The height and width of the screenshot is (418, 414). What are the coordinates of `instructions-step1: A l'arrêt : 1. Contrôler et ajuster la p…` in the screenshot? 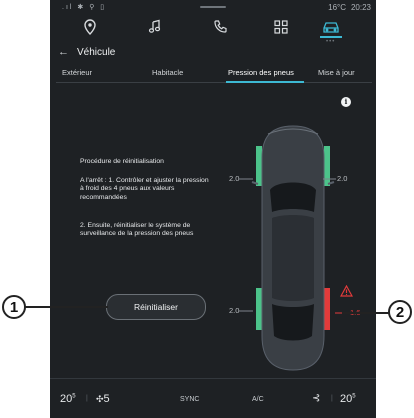 It's located at (144, 189).